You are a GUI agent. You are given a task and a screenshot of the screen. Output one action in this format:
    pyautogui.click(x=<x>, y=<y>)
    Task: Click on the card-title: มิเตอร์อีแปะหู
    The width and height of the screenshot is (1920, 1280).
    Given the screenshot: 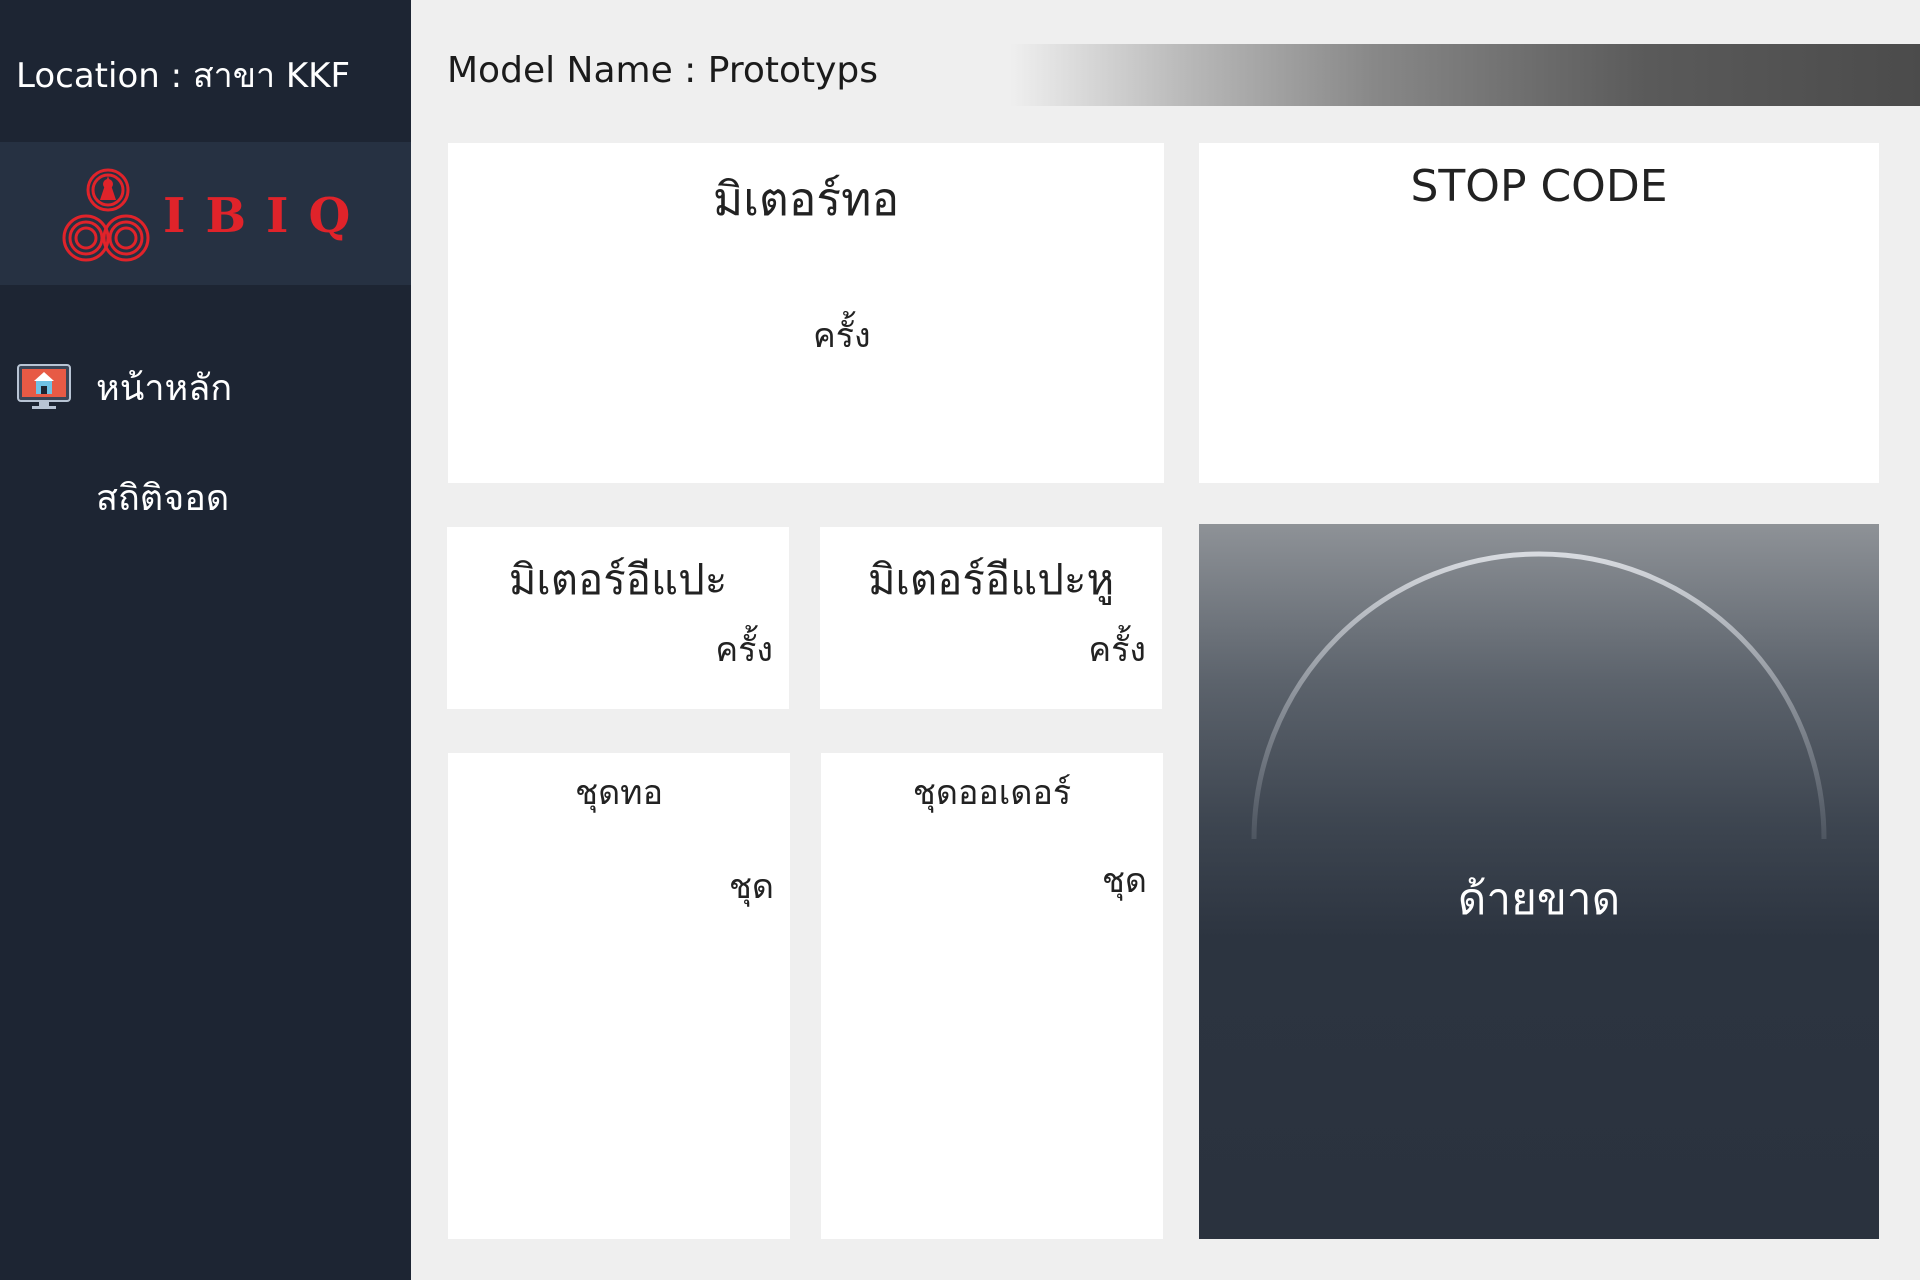 What is the action you would take?
    pyautogui.click(x=991, y=579)
    